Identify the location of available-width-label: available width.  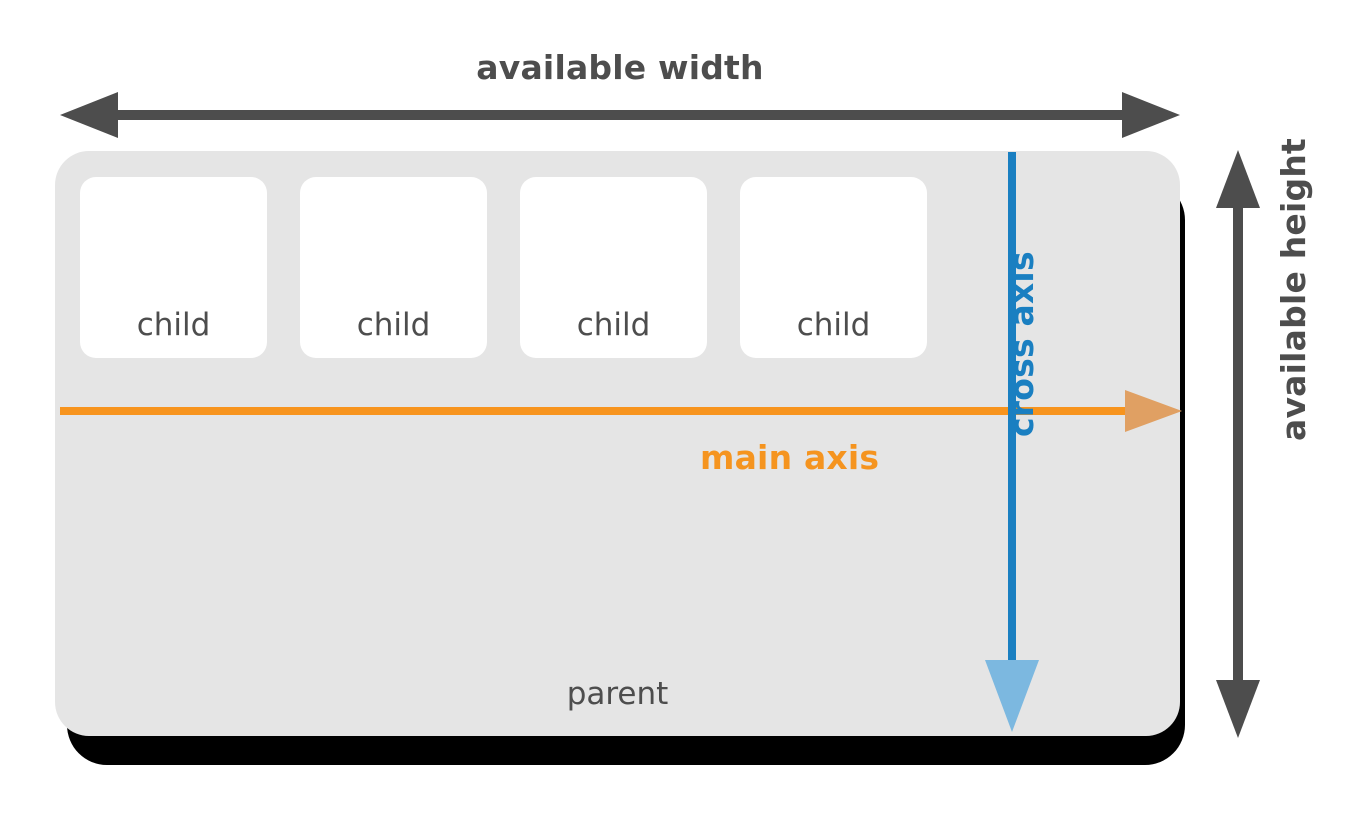
(620, 67).